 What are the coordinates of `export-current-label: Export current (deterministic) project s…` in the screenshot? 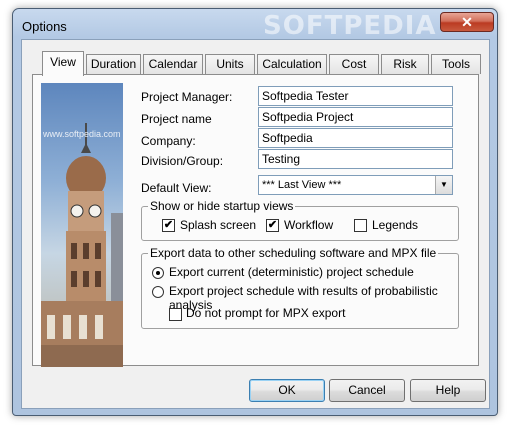 It's located at (291, 272).